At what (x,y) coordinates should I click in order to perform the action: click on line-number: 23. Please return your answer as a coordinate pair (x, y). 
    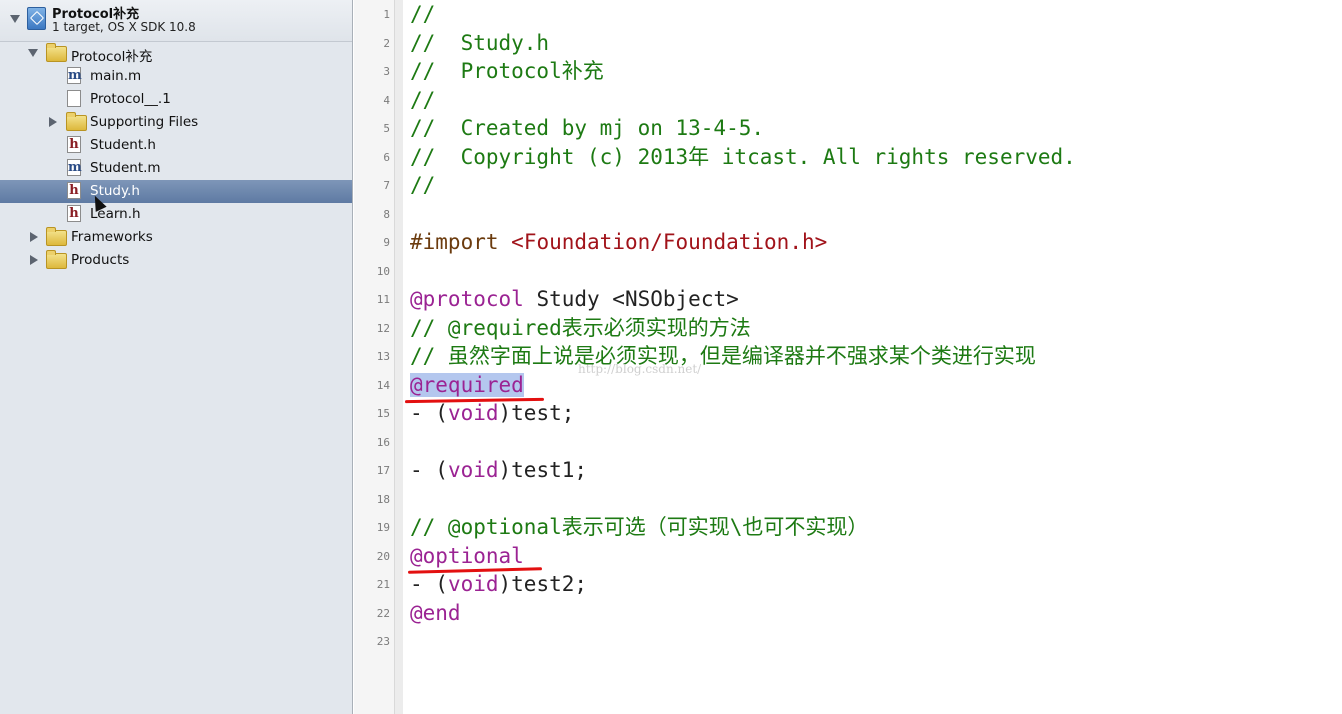
    Looking at the image, I should click on (383, 641).